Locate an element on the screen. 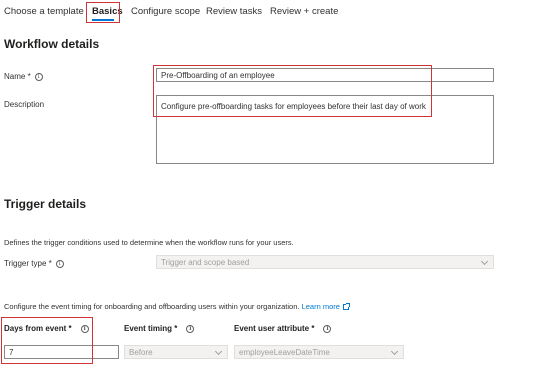  trigger-type-label: Trigger type * i is located at coordinates (34, 263).